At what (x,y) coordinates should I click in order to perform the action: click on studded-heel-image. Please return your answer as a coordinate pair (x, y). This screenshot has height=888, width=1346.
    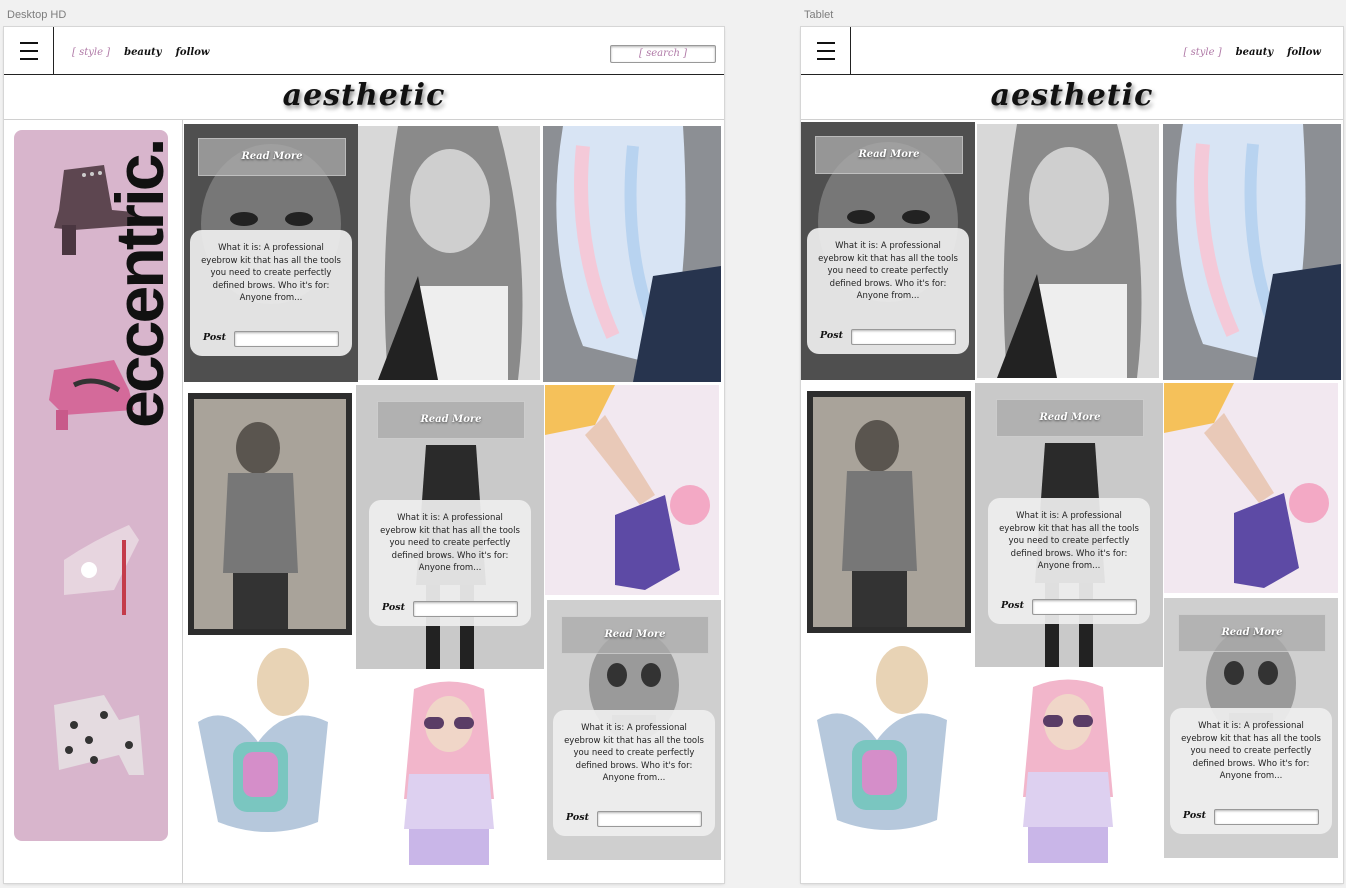
    Looking at the image, I should click on (101, 570).